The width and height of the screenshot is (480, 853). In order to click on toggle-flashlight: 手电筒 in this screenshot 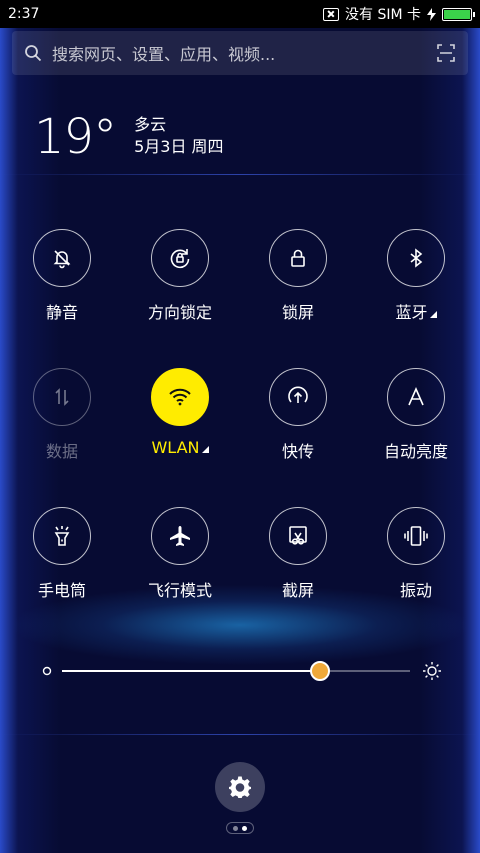, I will do `click(62, 554)`.